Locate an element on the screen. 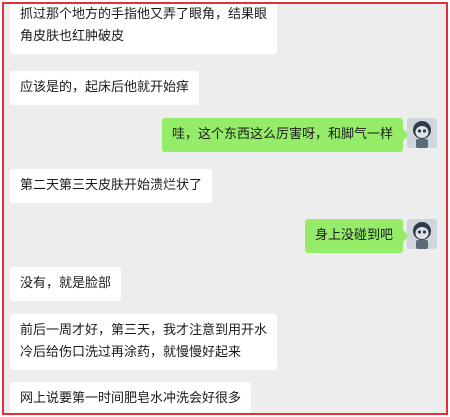 The height and width of the screenshot is (417, 450). message-line: 应该是的，起床后他就开始痒 is located at coordinates (105, 87).